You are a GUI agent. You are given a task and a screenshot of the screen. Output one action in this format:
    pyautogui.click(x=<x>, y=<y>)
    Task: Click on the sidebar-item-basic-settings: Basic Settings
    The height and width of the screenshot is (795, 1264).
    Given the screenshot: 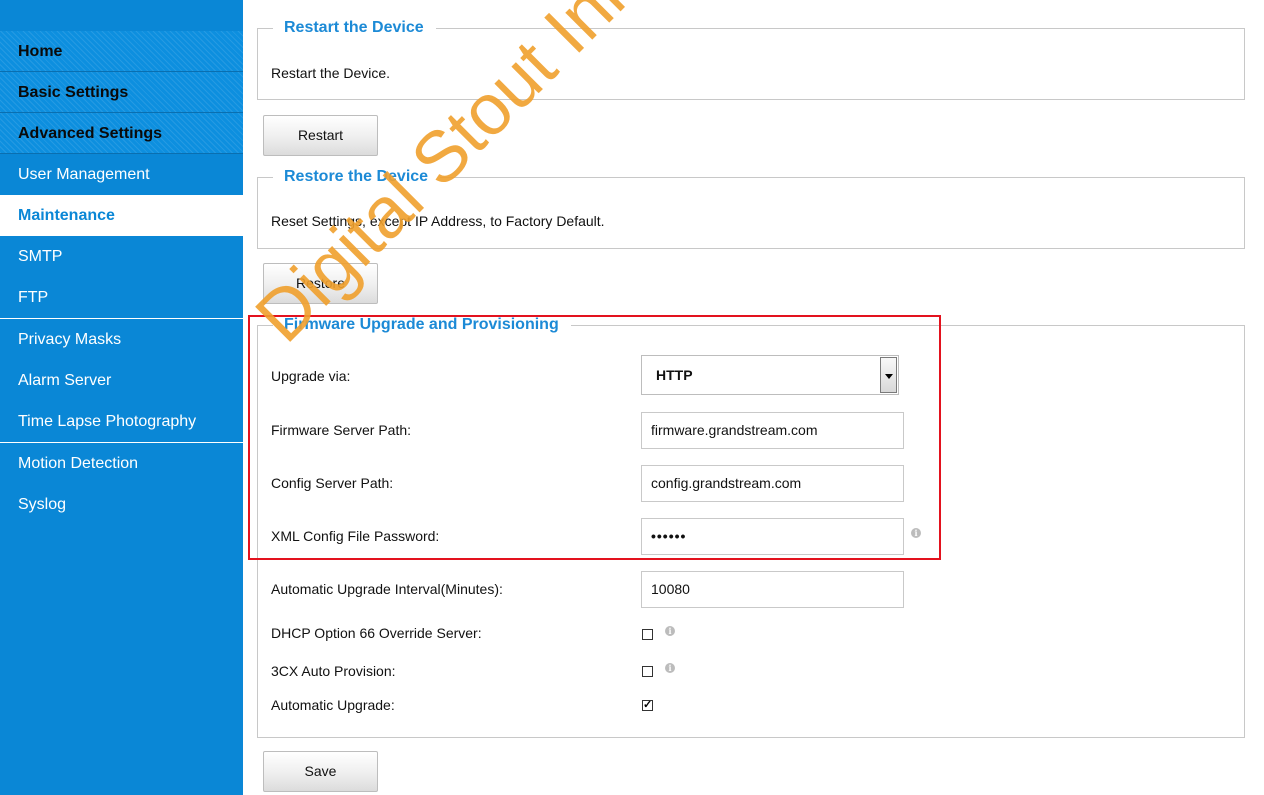 What is the action you would take?
    pyautogui.click(x=121, y=92)
    